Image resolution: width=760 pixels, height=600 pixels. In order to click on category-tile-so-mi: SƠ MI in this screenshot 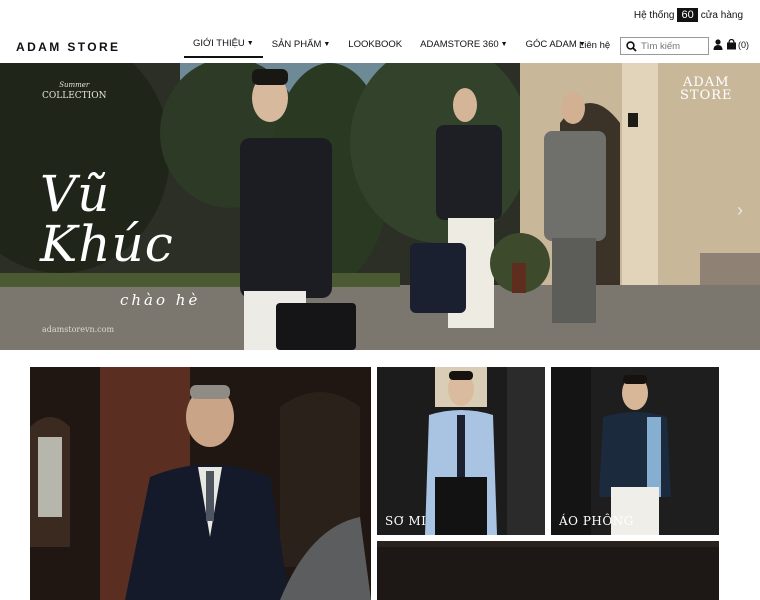, I will do `click(461, 451)`.